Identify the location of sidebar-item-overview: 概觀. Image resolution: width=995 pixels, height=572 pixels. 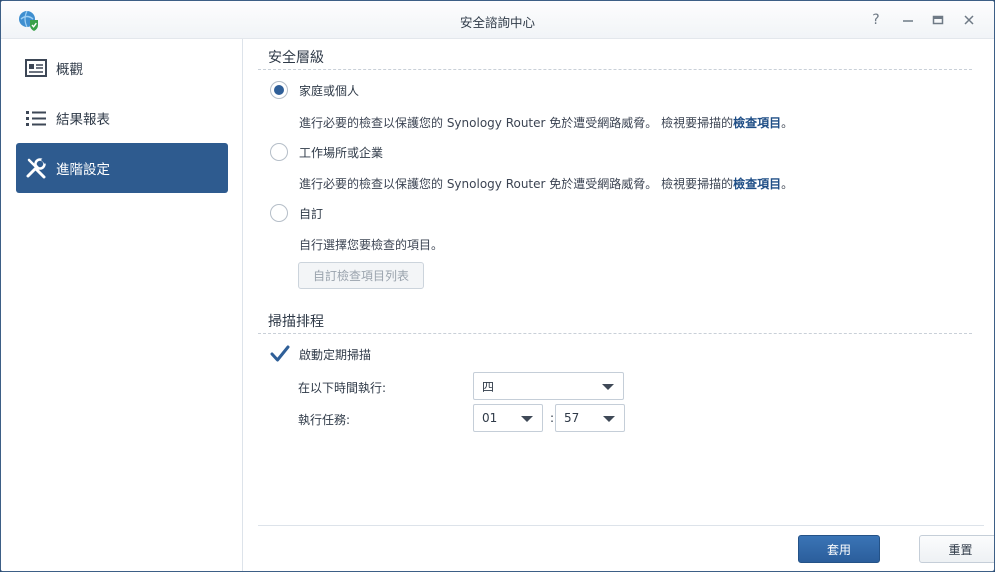
(122, 68).